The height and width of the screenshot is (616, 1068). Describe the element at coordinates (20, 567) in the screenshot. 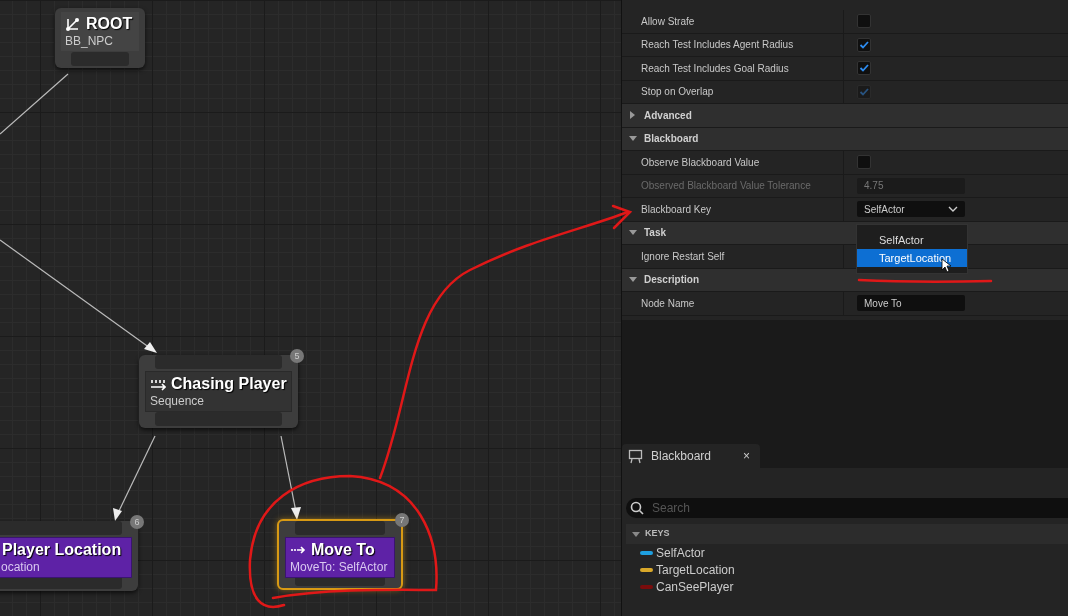

I see `node-subtitle: ocation` at that location.